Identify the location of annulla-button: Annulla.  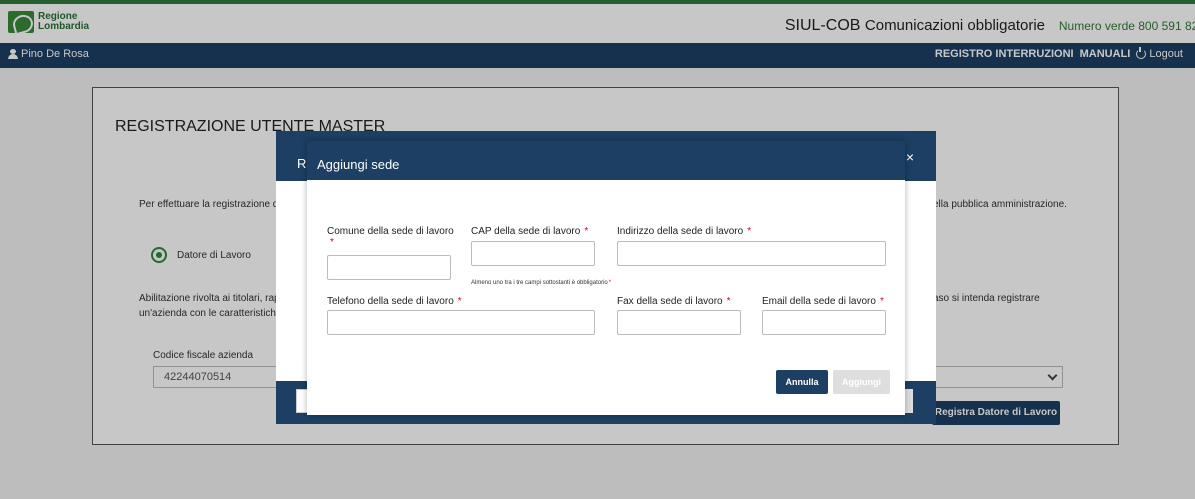
(802, 382).